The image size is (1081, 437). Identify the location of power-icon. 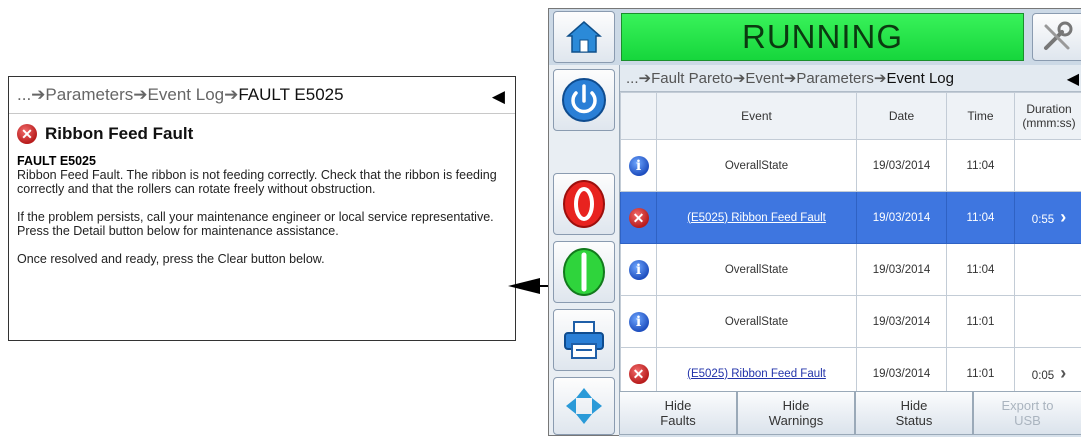
(584, 100).